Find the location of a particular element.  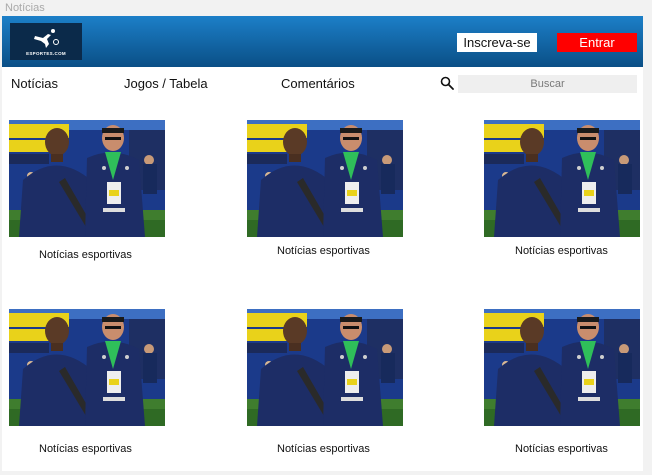

page-title: Notícias is located at coordinates (25, 8).